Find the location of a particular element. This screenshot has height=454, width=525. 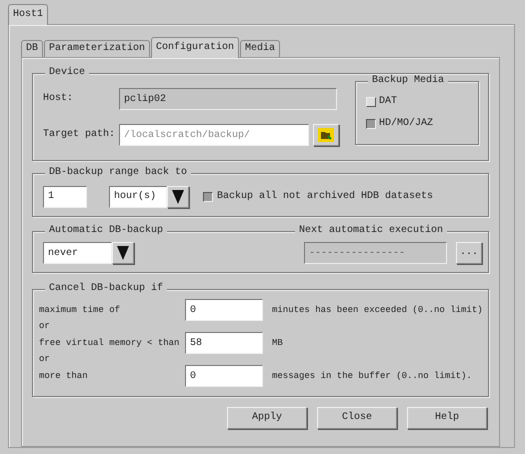

tab: Host1 is located at coordinates (28, 14).